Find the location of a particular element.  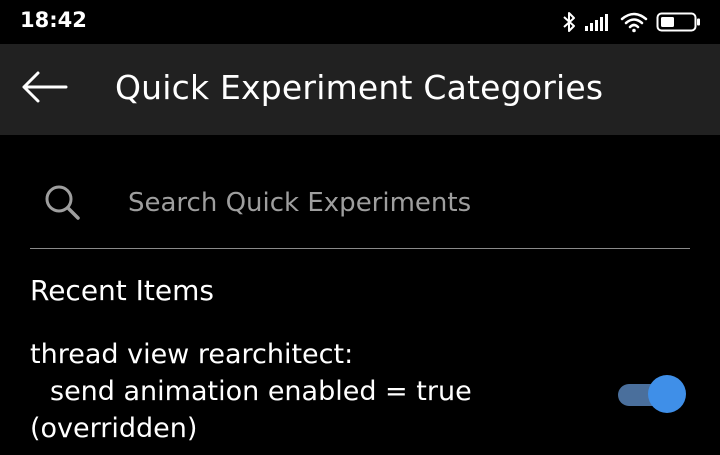

section-header-recent: Recent Items is located at coordinates (122, 290).